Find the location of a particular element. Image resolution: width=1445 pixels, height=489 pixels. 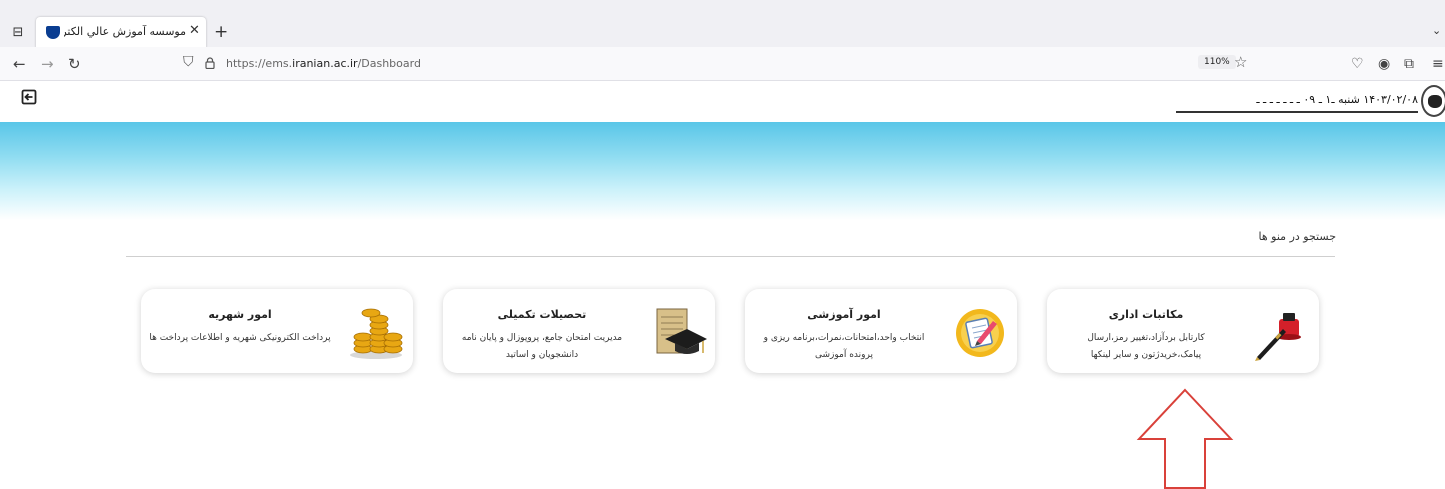

card-title: امور آموزشی is located at coordinates (844, 314).